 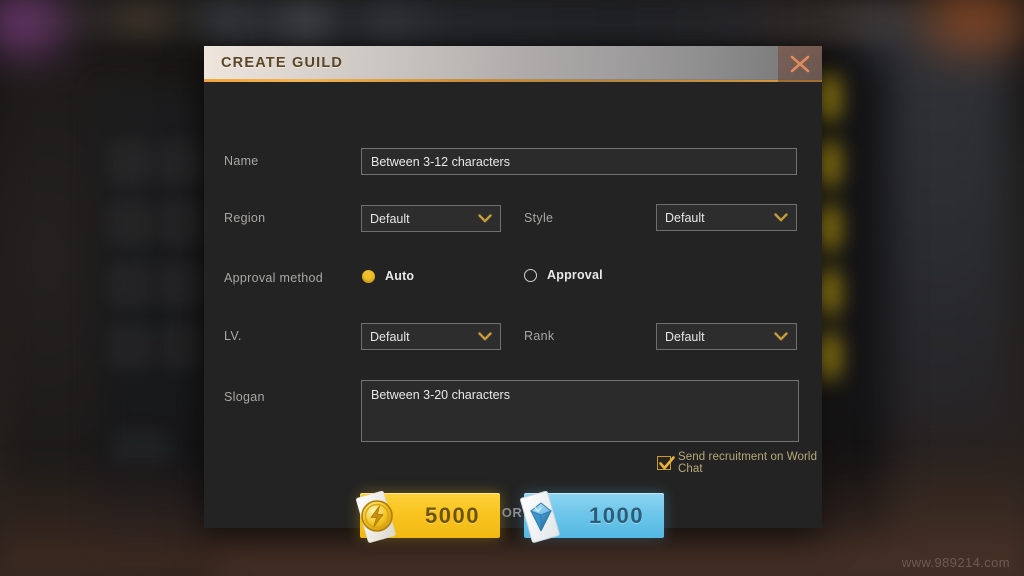 What do you see at coordinates (975, 25) in the screenshot?
I see `background-orange-glow` at bounding box center [975, 25].